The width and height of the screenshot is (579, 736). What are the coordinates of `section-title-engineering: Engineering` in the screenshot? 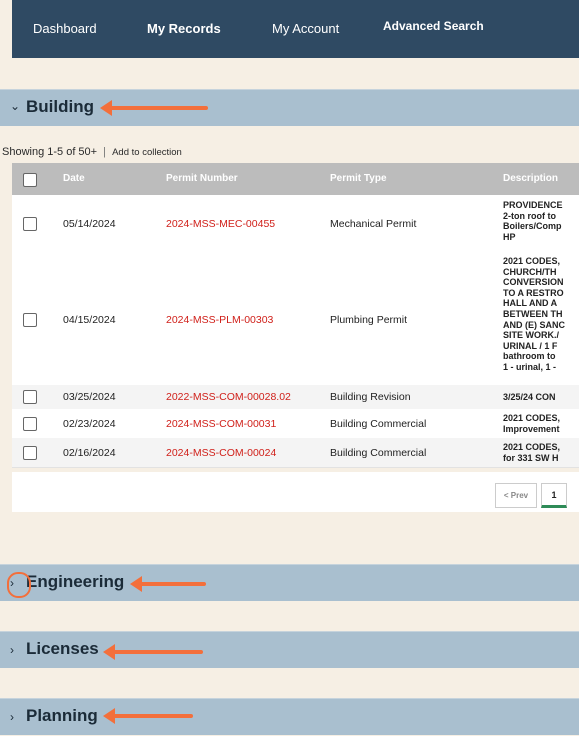 It's located at (75, 581).